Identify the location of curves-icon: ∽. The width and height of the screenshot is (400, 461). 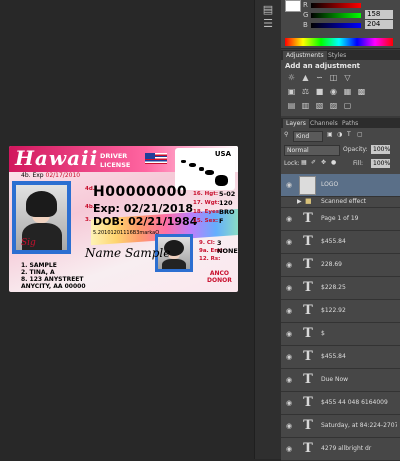
(319, 78).